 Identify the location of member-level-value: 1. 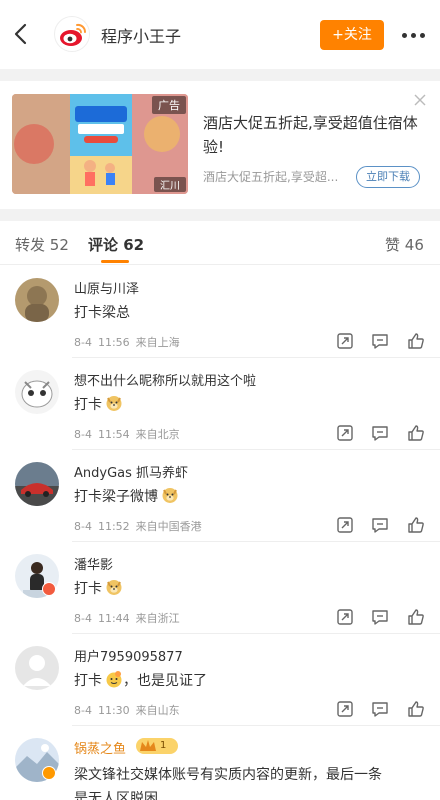
(163, 745).